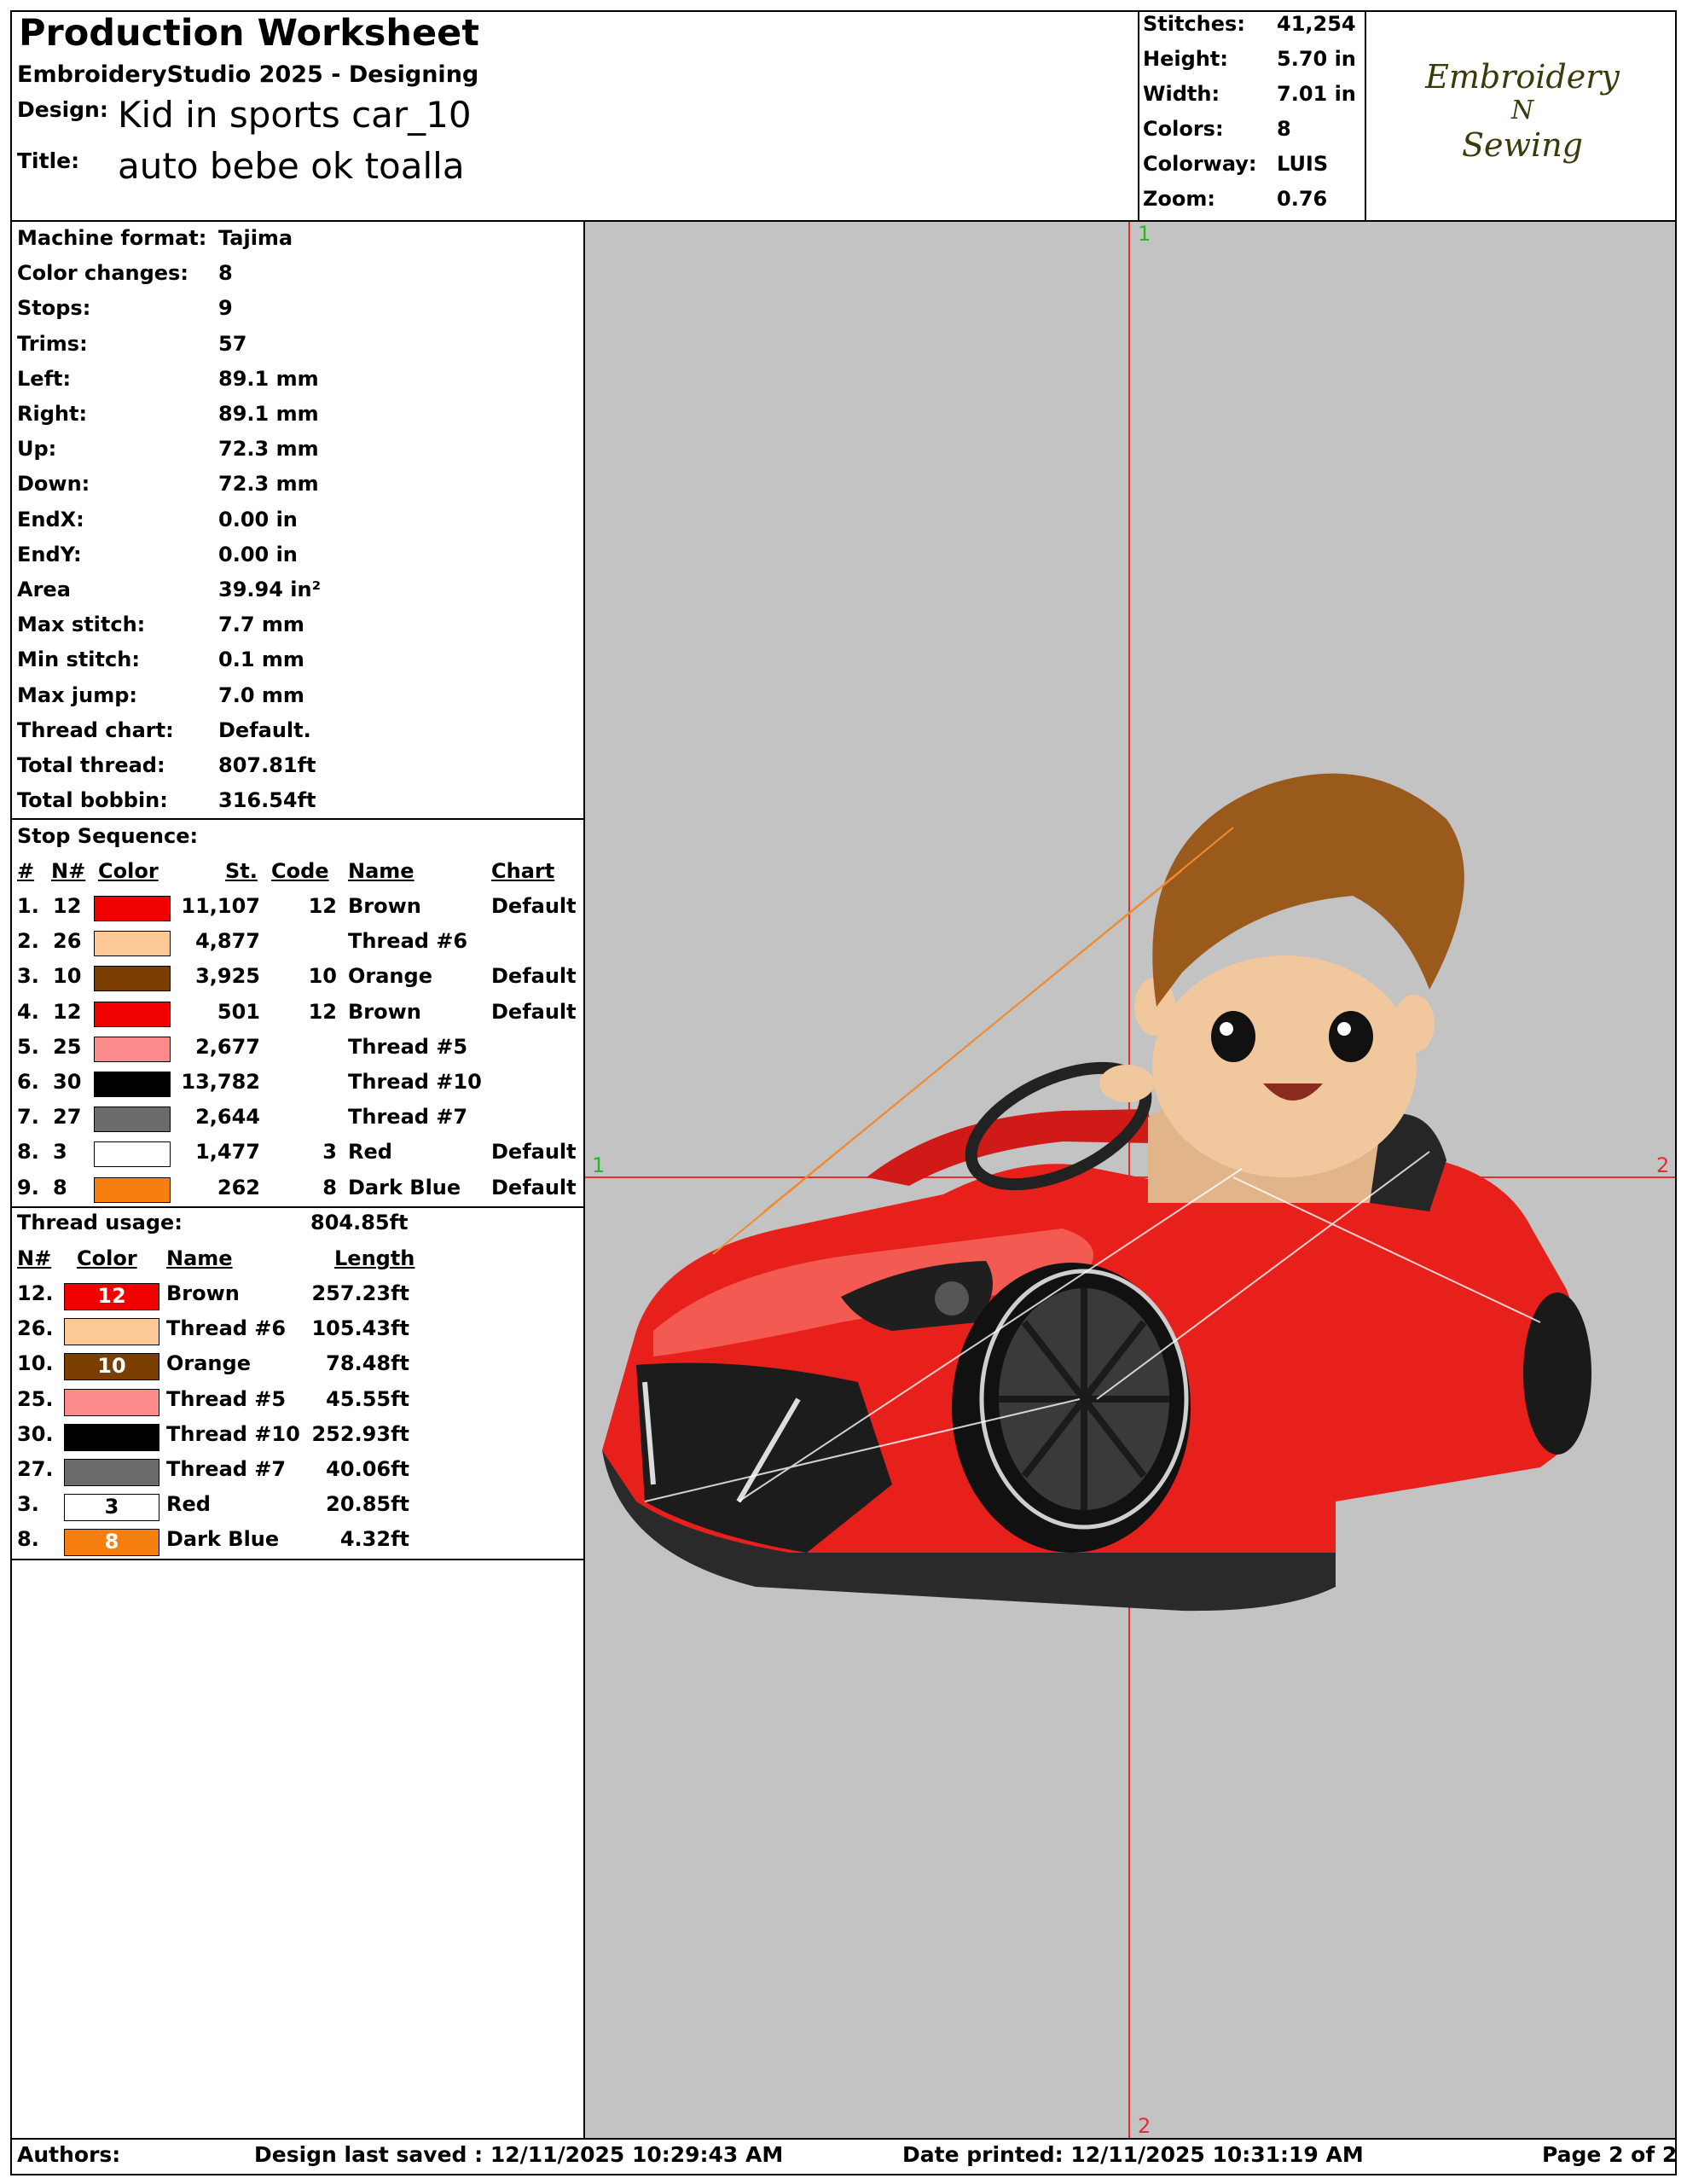 The width and height of the screenshot is (1687, 2184). Describe the element at coordinates (1303, 199) in the screenshot. I see `summary-value: 0.76` at that location.